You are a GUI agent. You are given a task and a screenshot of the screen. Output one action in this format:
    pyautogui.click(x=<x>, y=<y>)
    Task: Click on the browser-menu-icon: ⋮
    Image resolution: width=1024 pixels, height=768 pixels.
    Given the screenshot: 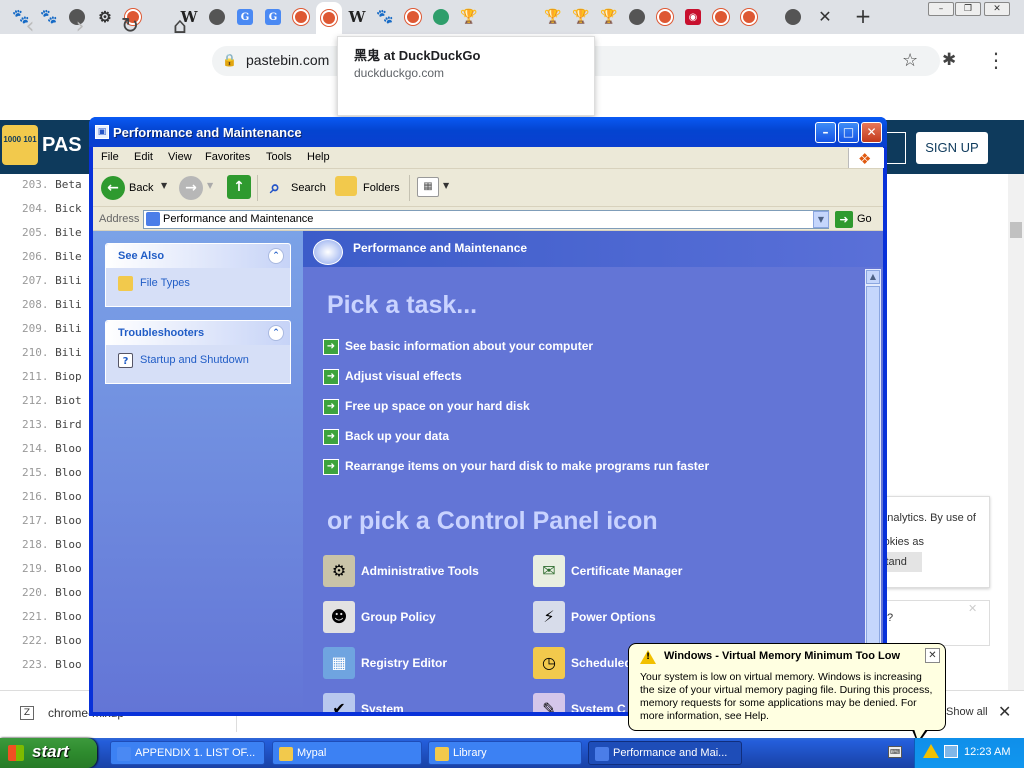 What is the action you would take?
    pyautogui.click(x=996, y=60)
    